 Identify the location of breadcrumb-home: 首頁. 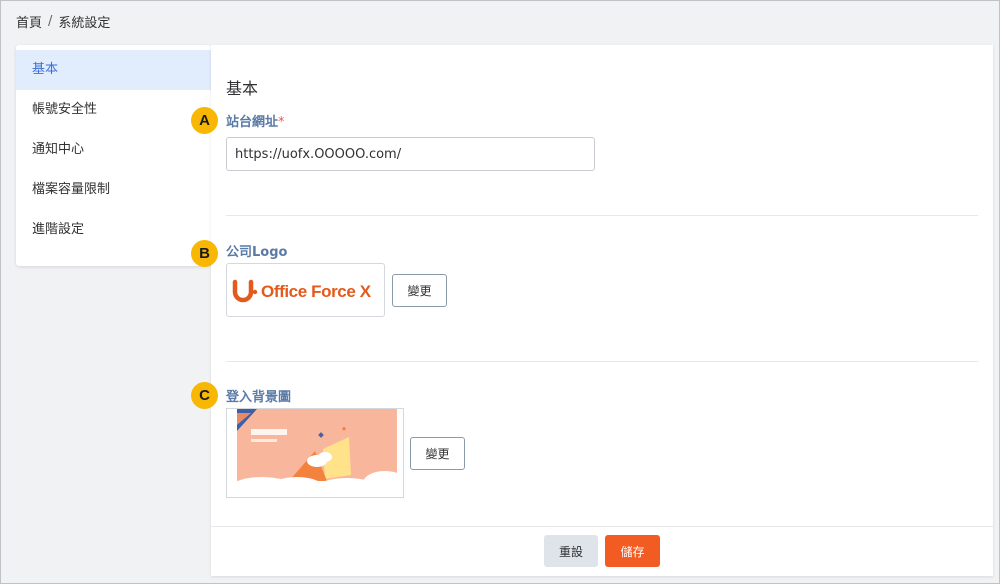
(29, 21).